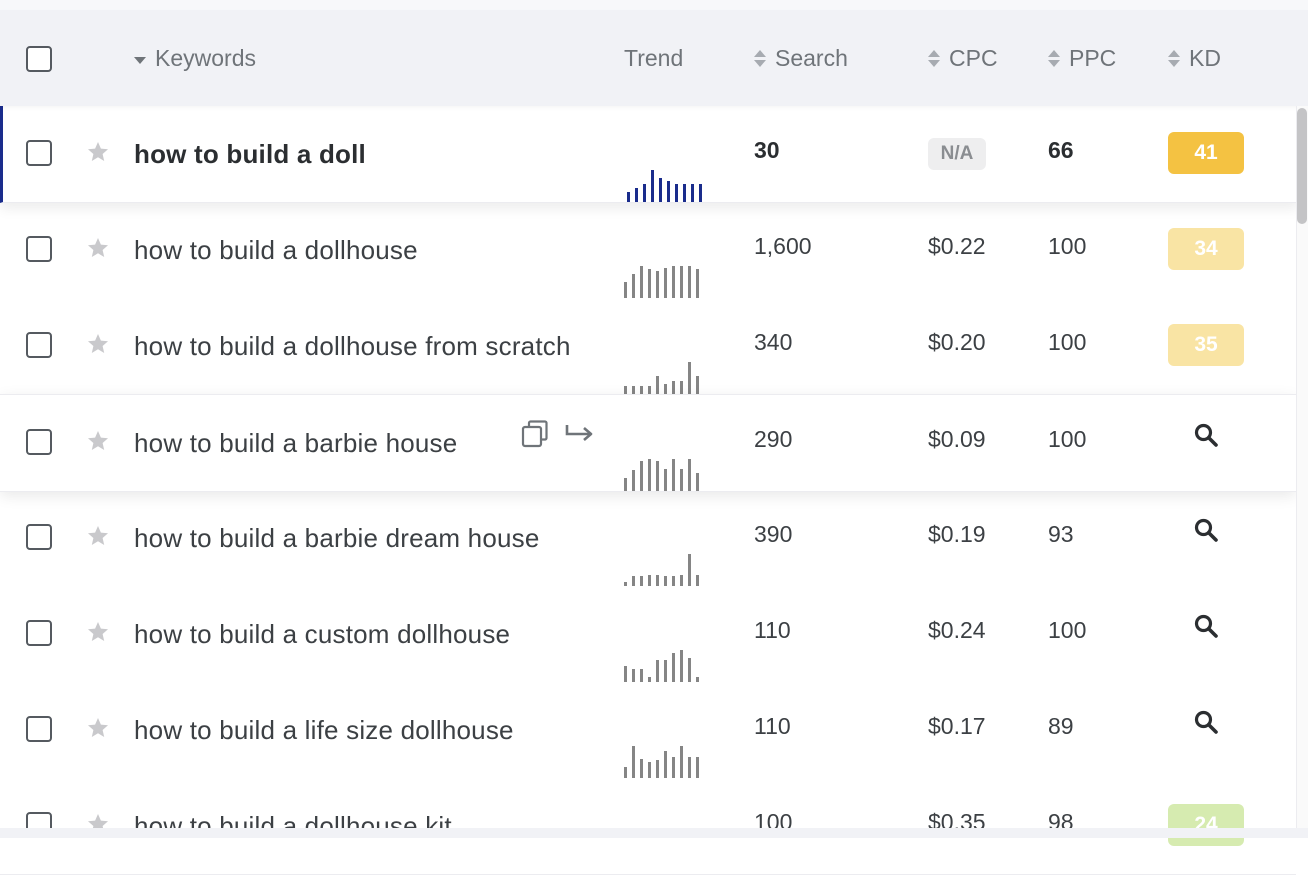  Describe the element at coordinates (957, 726) in the screenshot. I see `cpc-value: $0.17` at that location.